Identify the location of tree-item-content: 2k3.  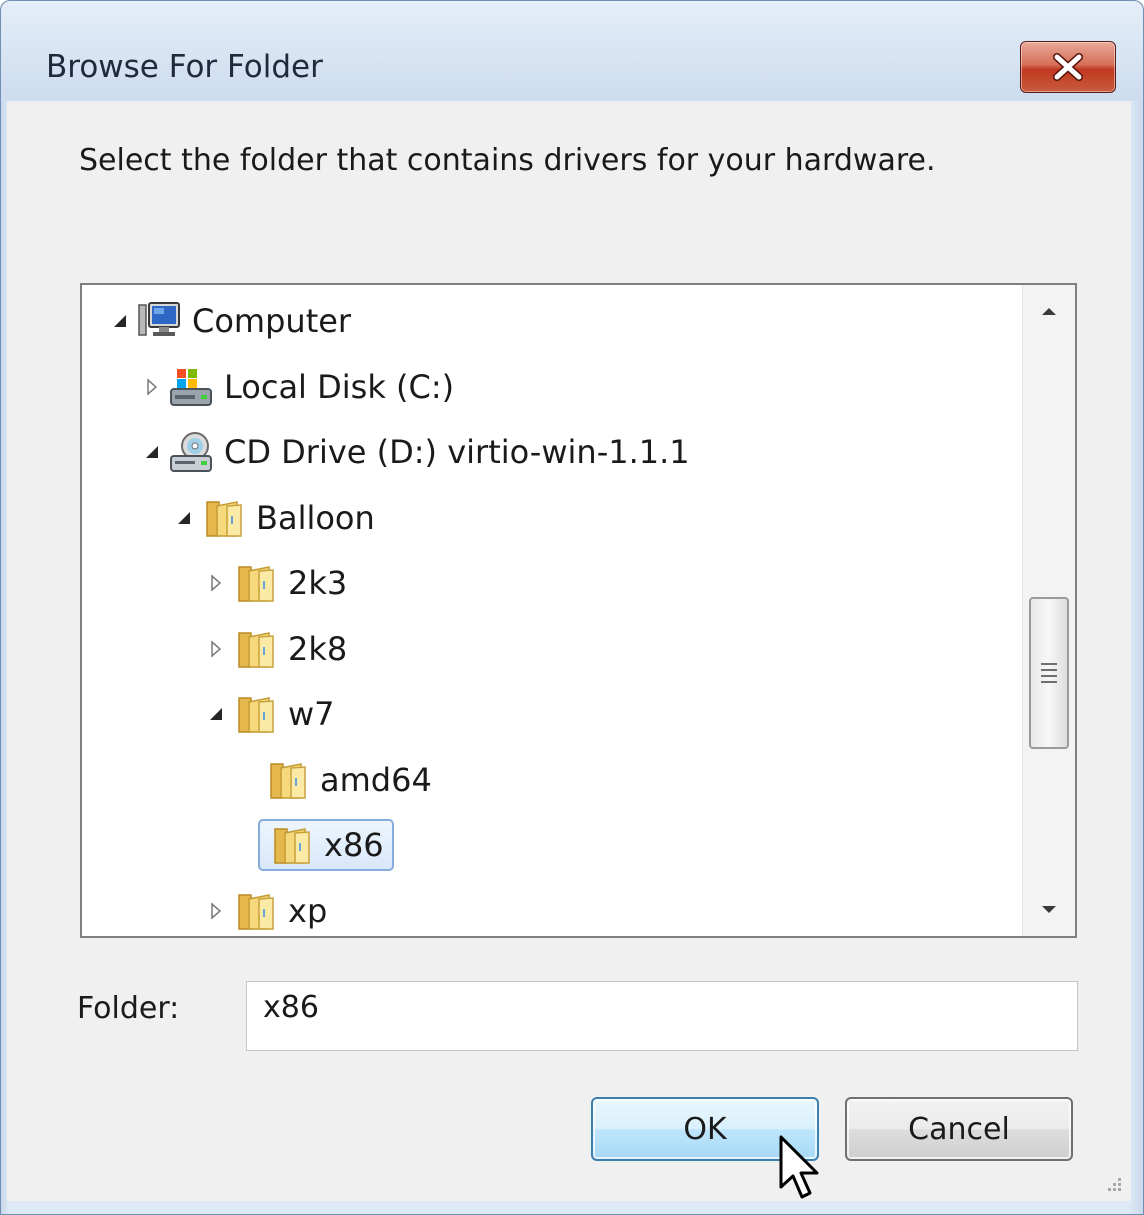
(286, 583).